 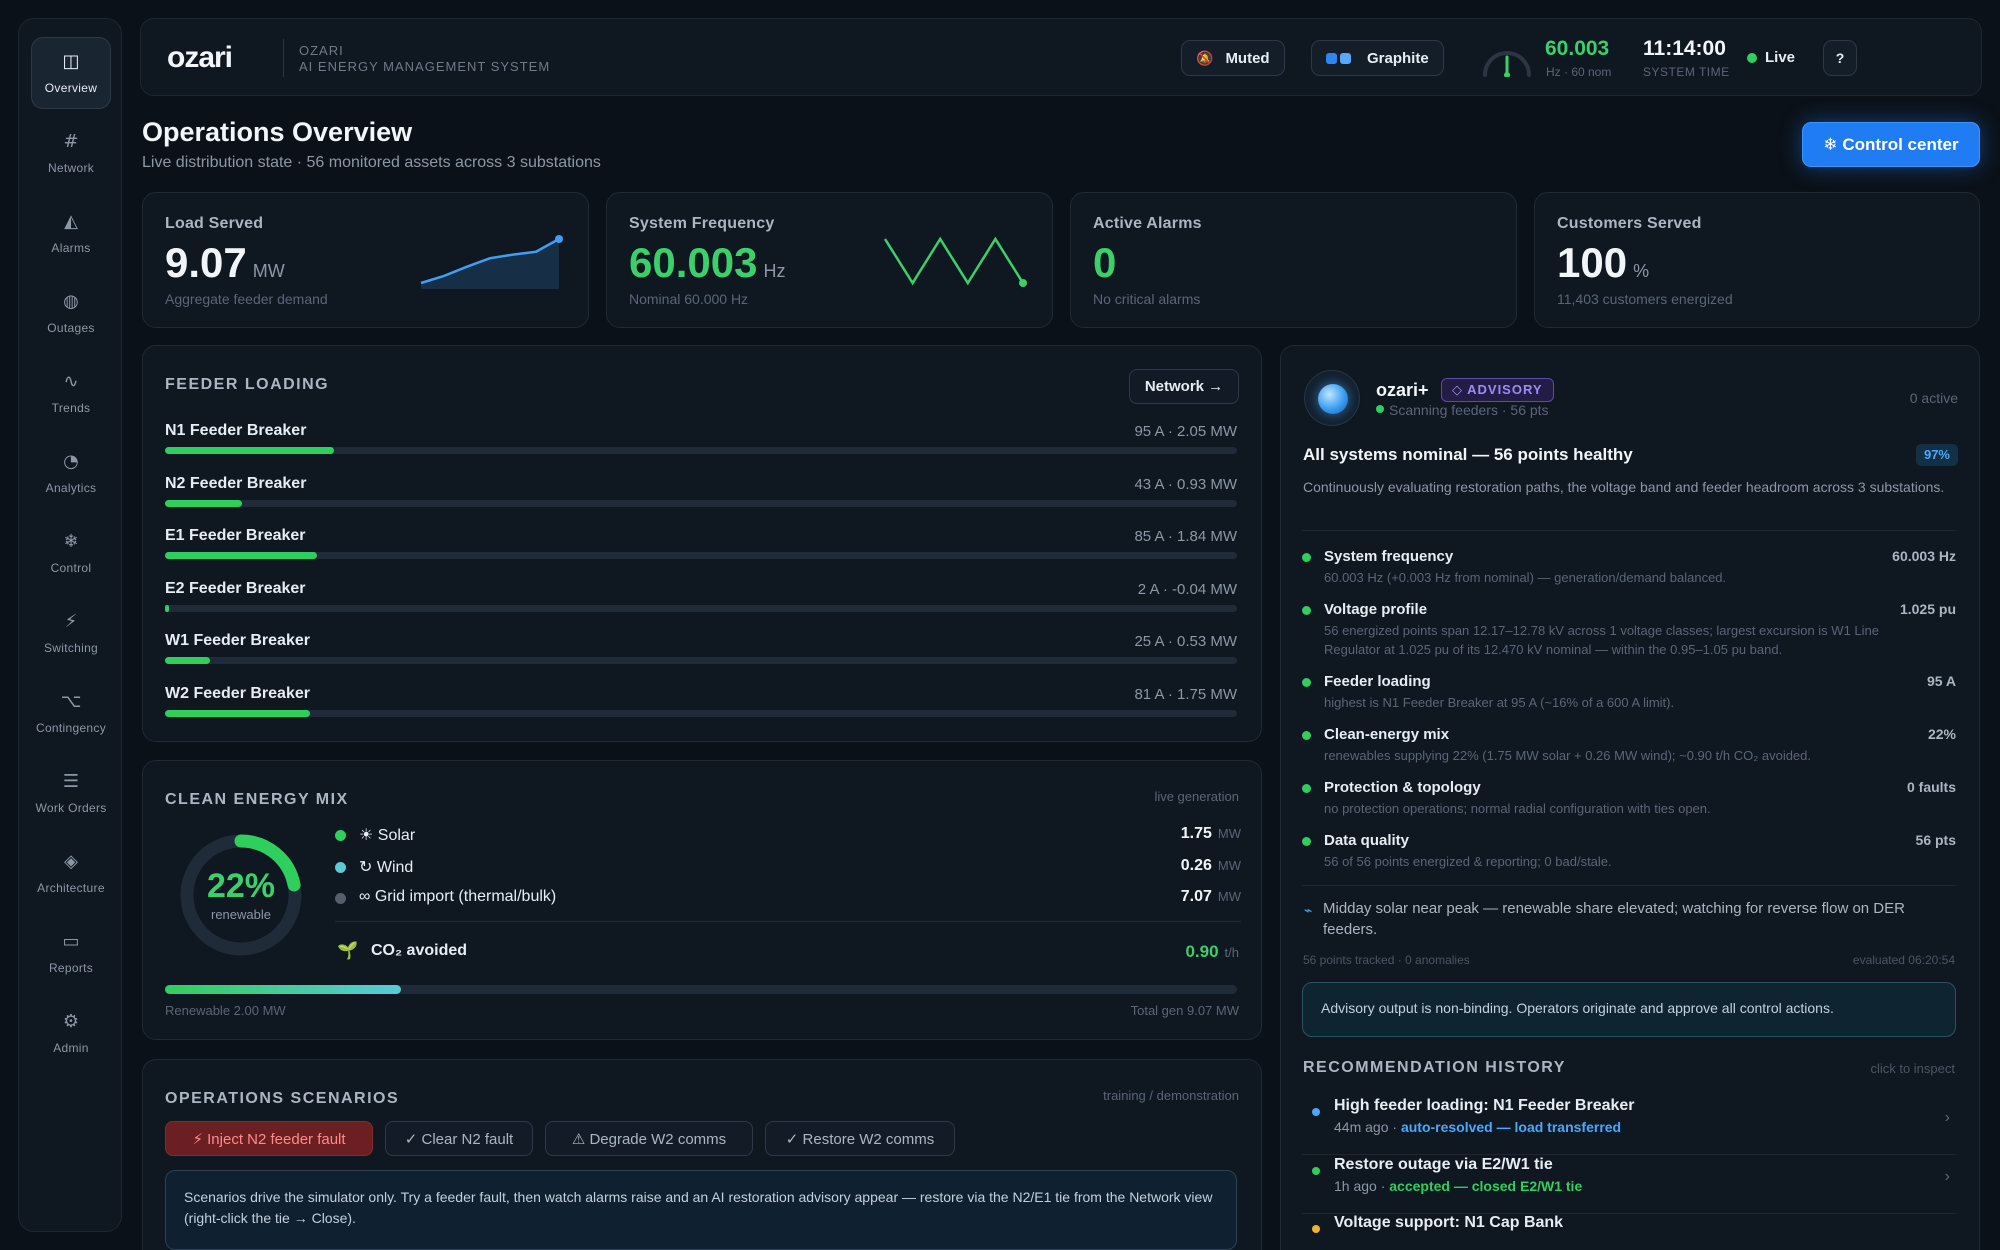 I want to click on check-value: 95 A, so click(x=1941, y=681).